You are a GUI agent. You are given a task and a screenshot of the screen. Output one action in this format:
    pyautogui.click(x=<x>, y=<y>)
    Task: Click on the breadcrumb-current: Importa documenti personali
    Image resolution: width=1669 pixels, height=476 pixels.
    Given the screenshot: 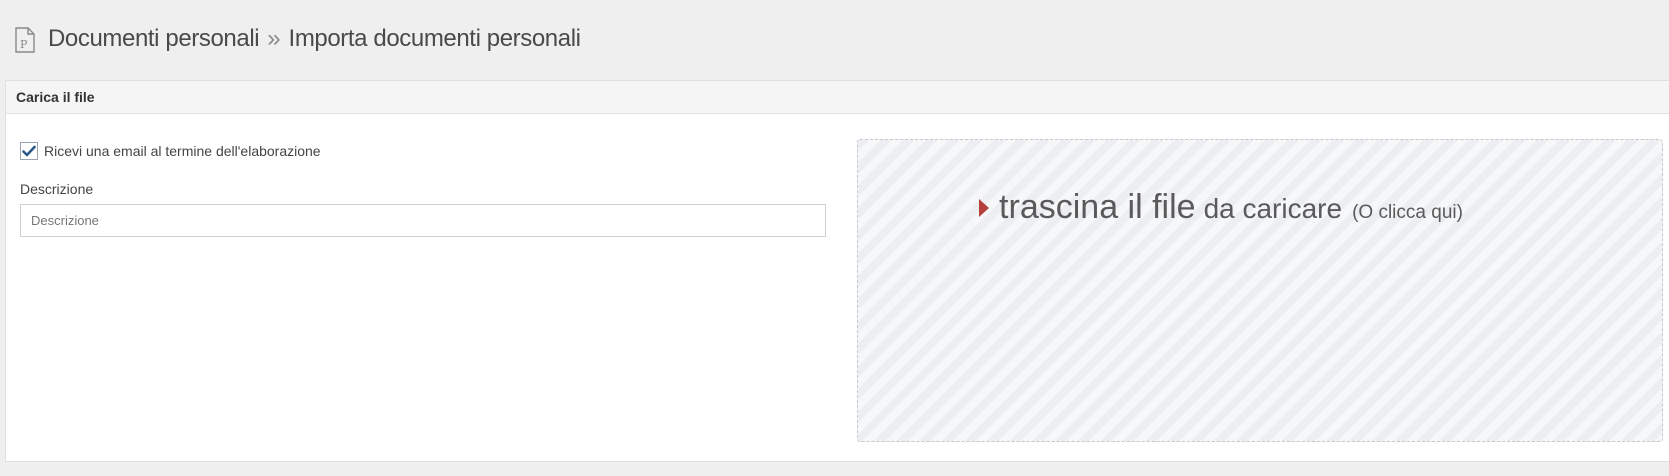 What is the action you would take?
    pyautogui.click(x=434, y=38)
    